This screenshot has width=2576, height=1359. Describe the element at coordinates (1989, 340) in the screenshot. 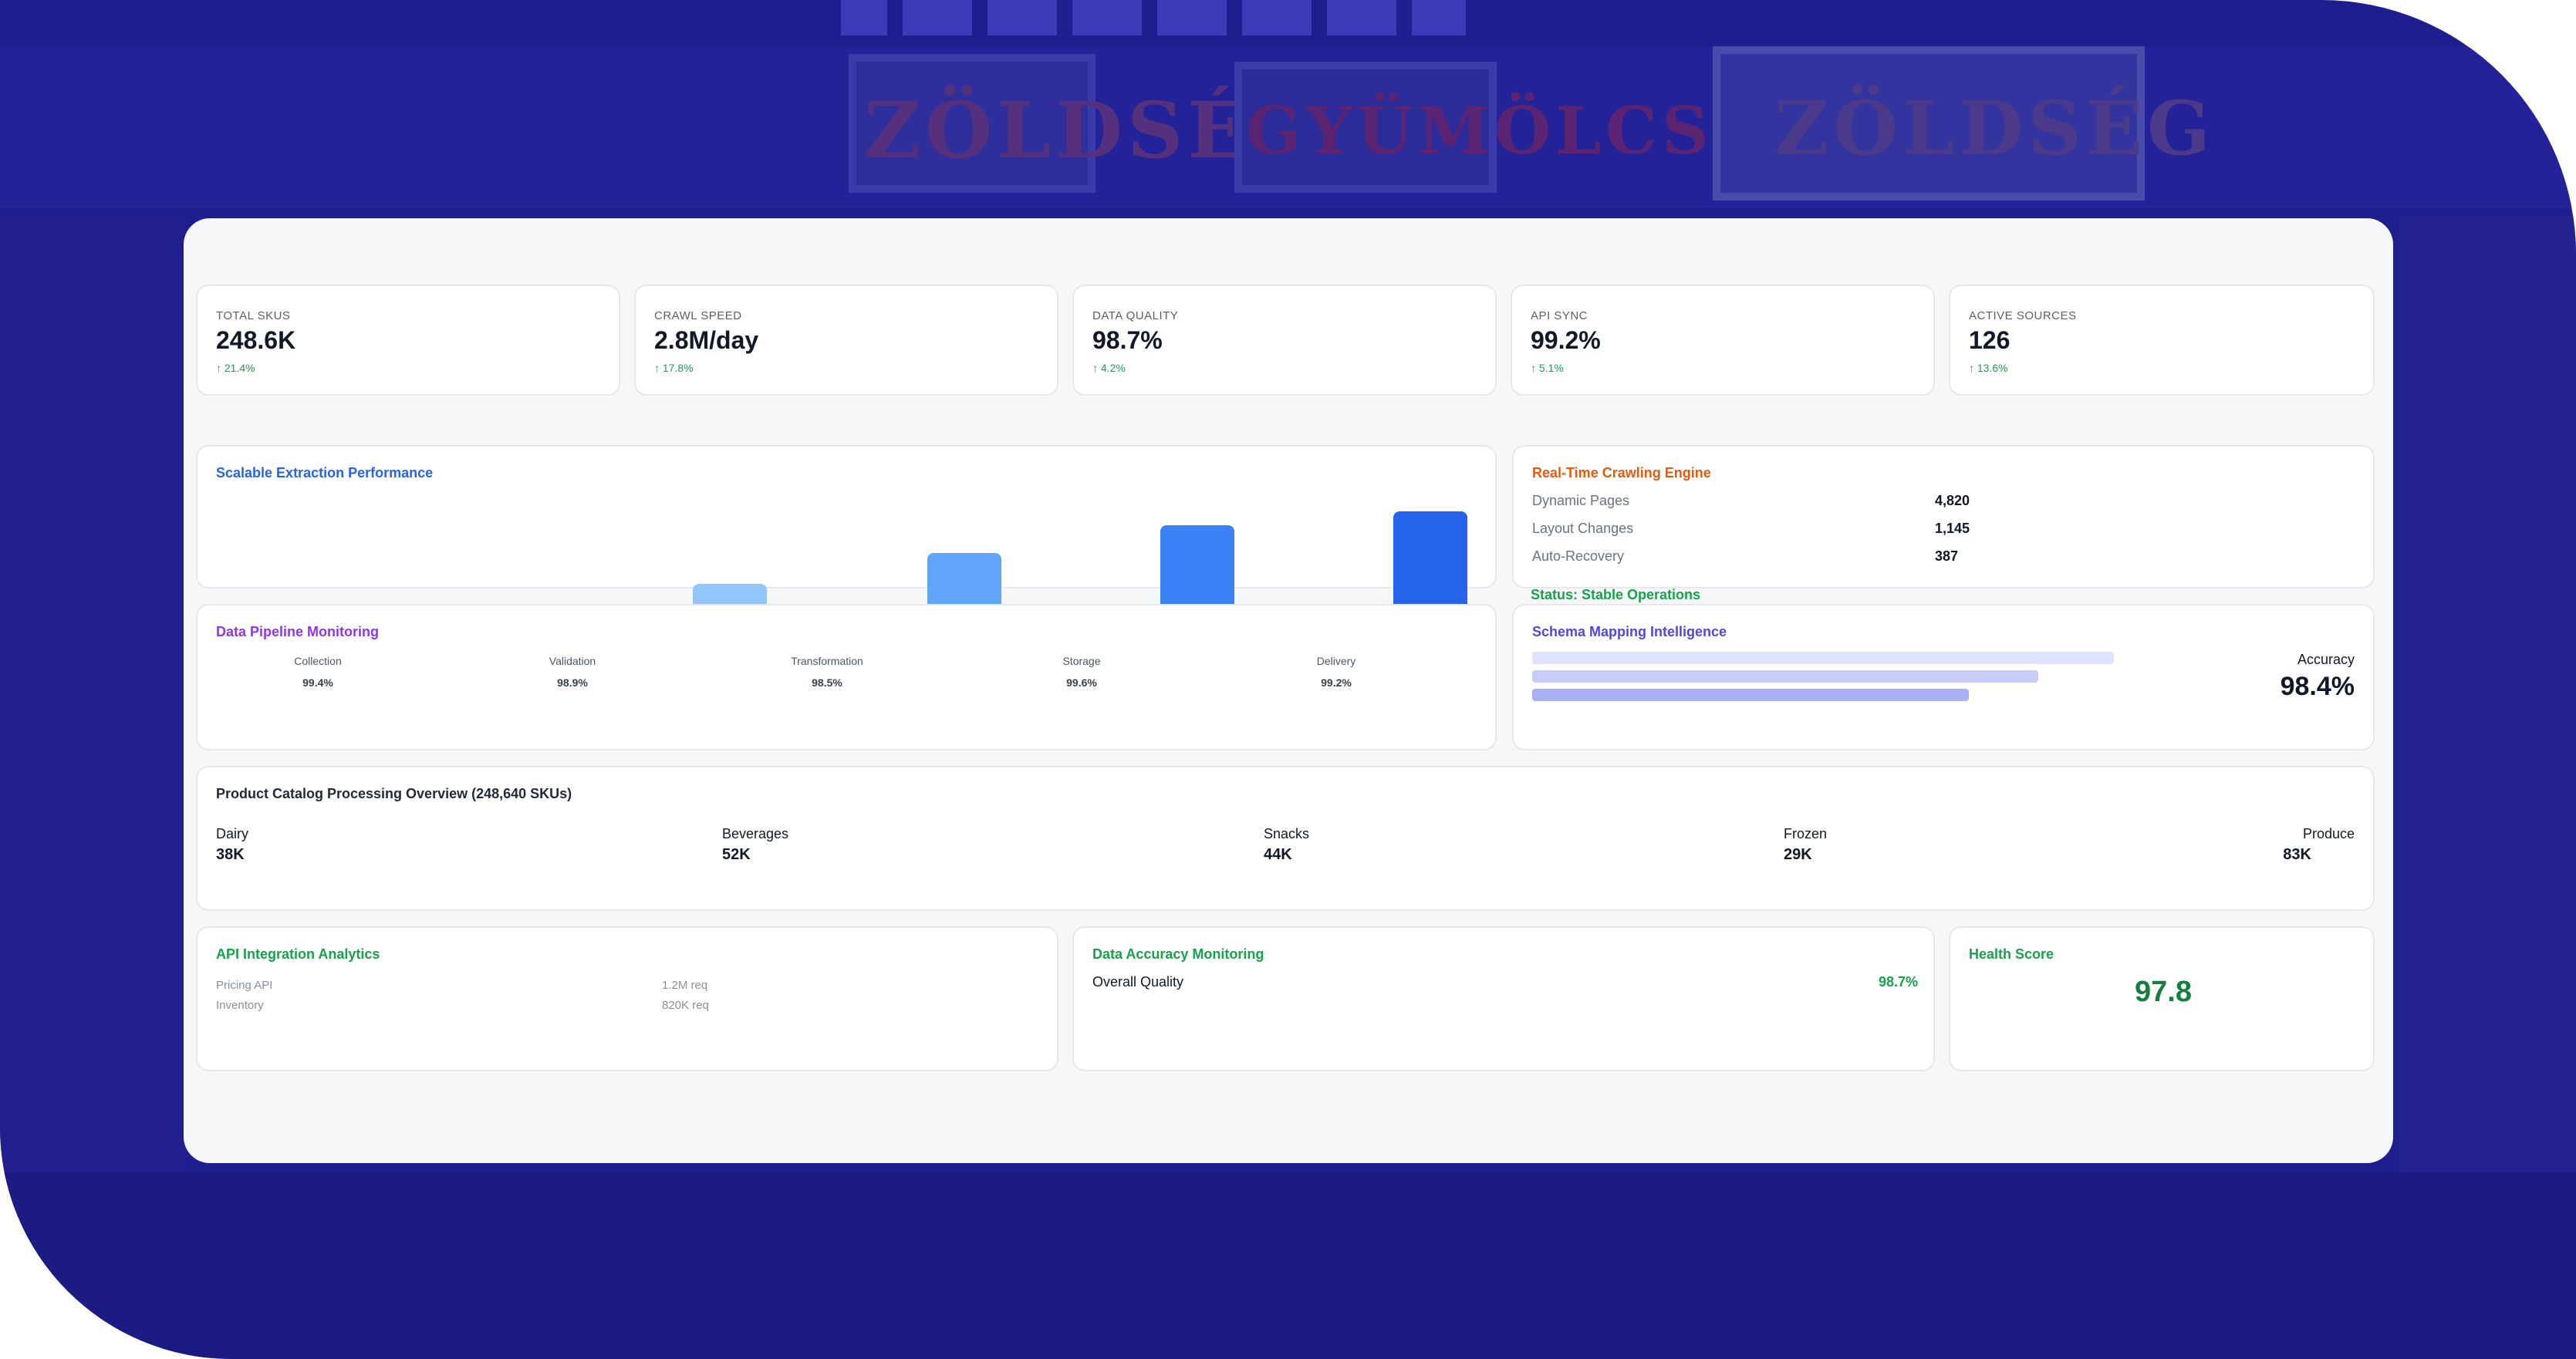

I see `kpi-value: 126` at that location.